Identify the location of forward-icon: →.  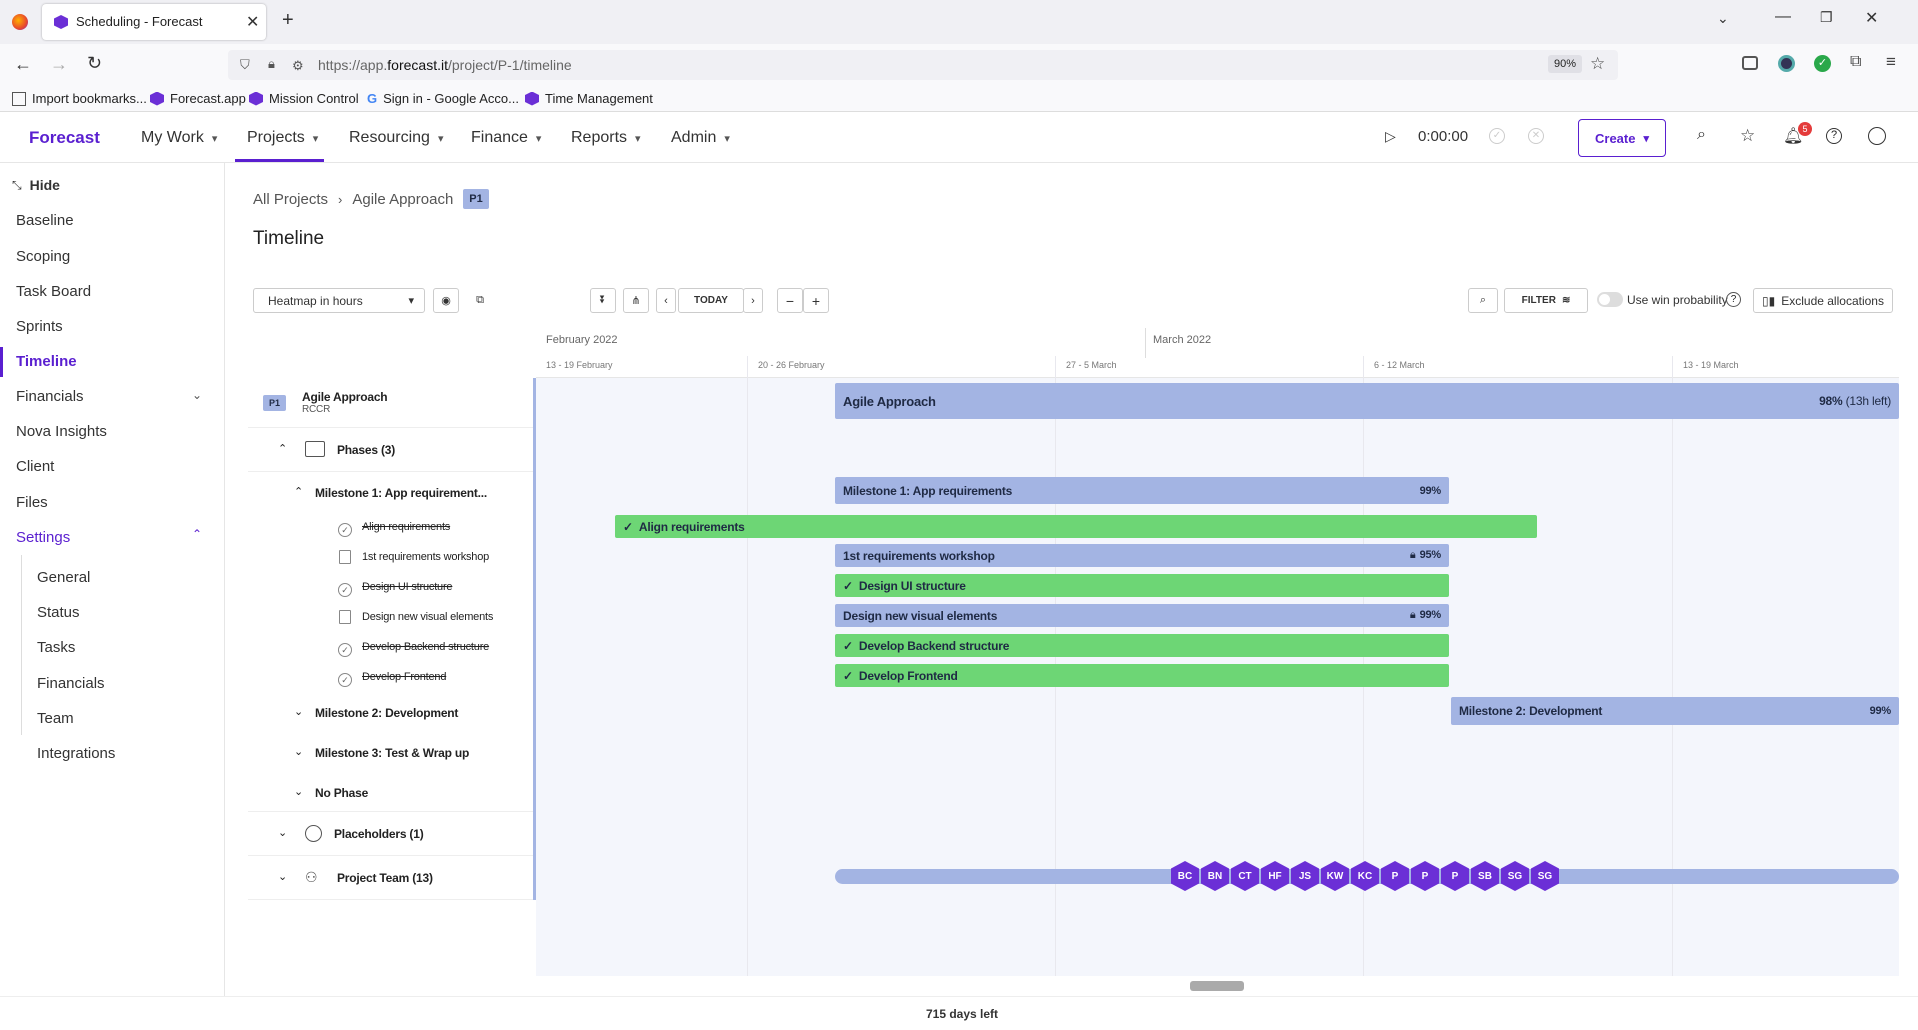
(59, 64).